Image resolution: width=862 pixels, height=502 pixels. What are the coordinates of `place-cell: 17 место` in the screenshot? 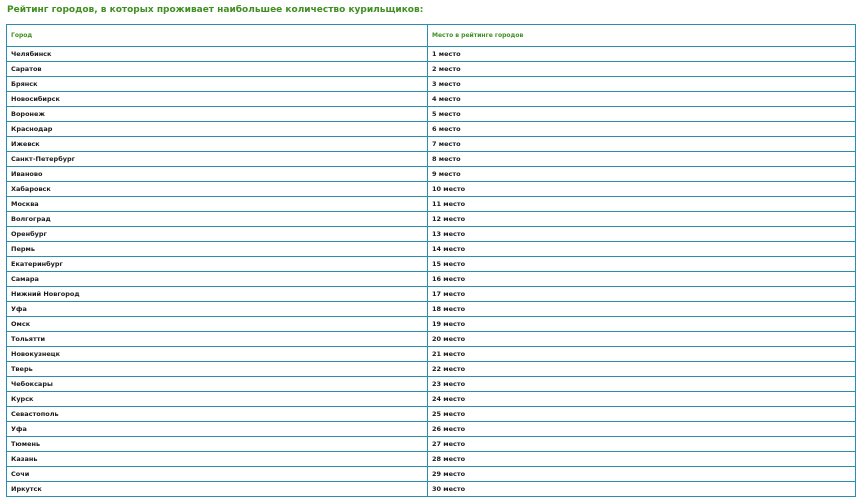 It's located at (641, 294).